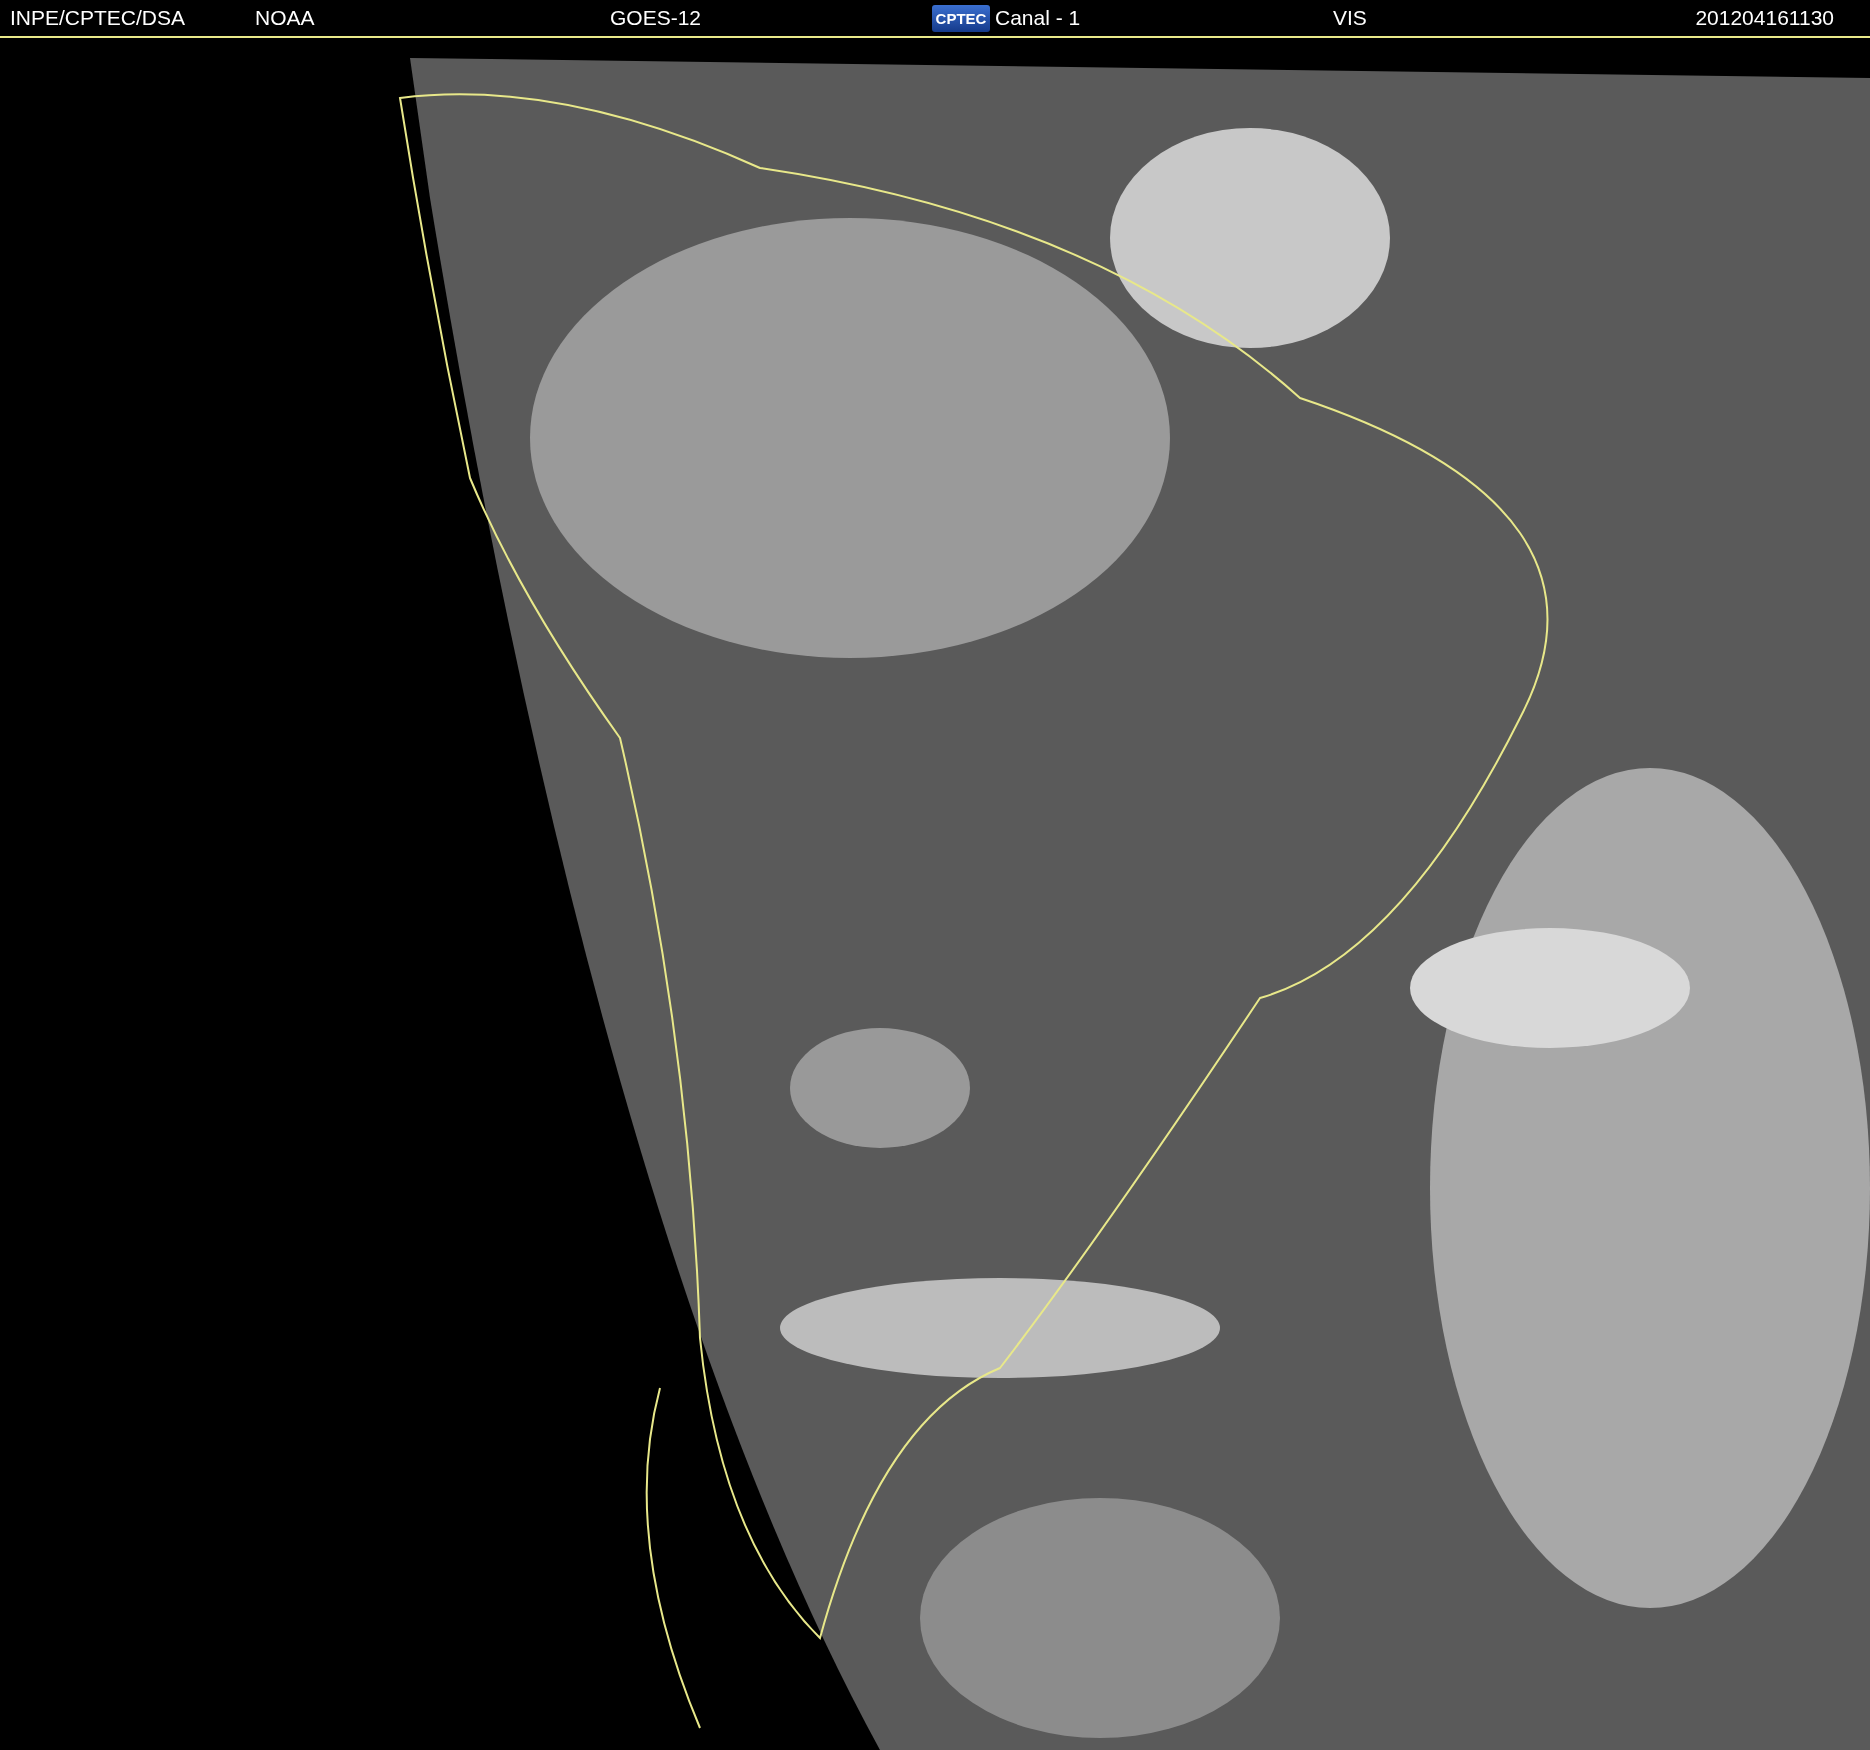  I want to click on source-label: INPE/CPTEC/DSA, so click(98, 18).